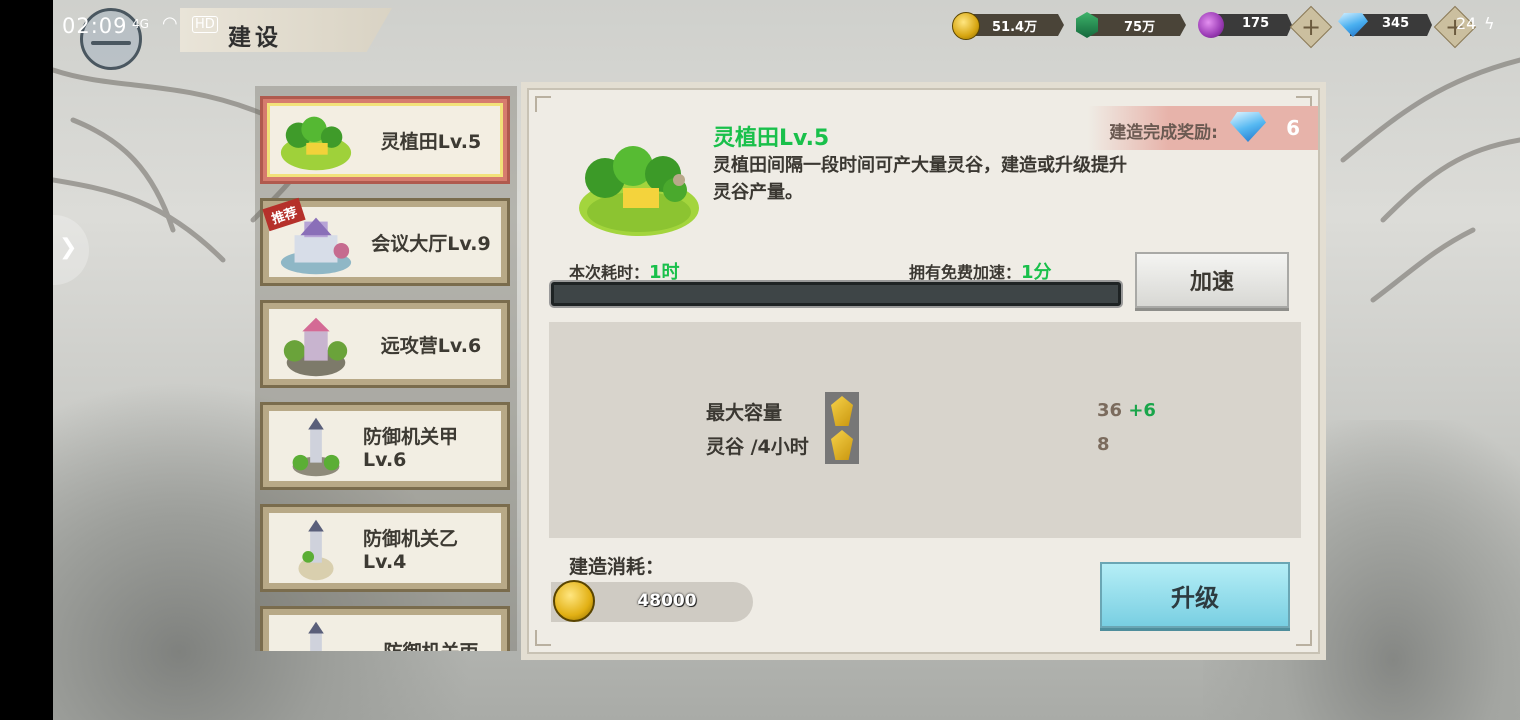 This screenshot has height=720, width=1520. Describe the element at coordinates (1103, 444) in the screenshot. I see `stat-value-yield: 8` at that location.